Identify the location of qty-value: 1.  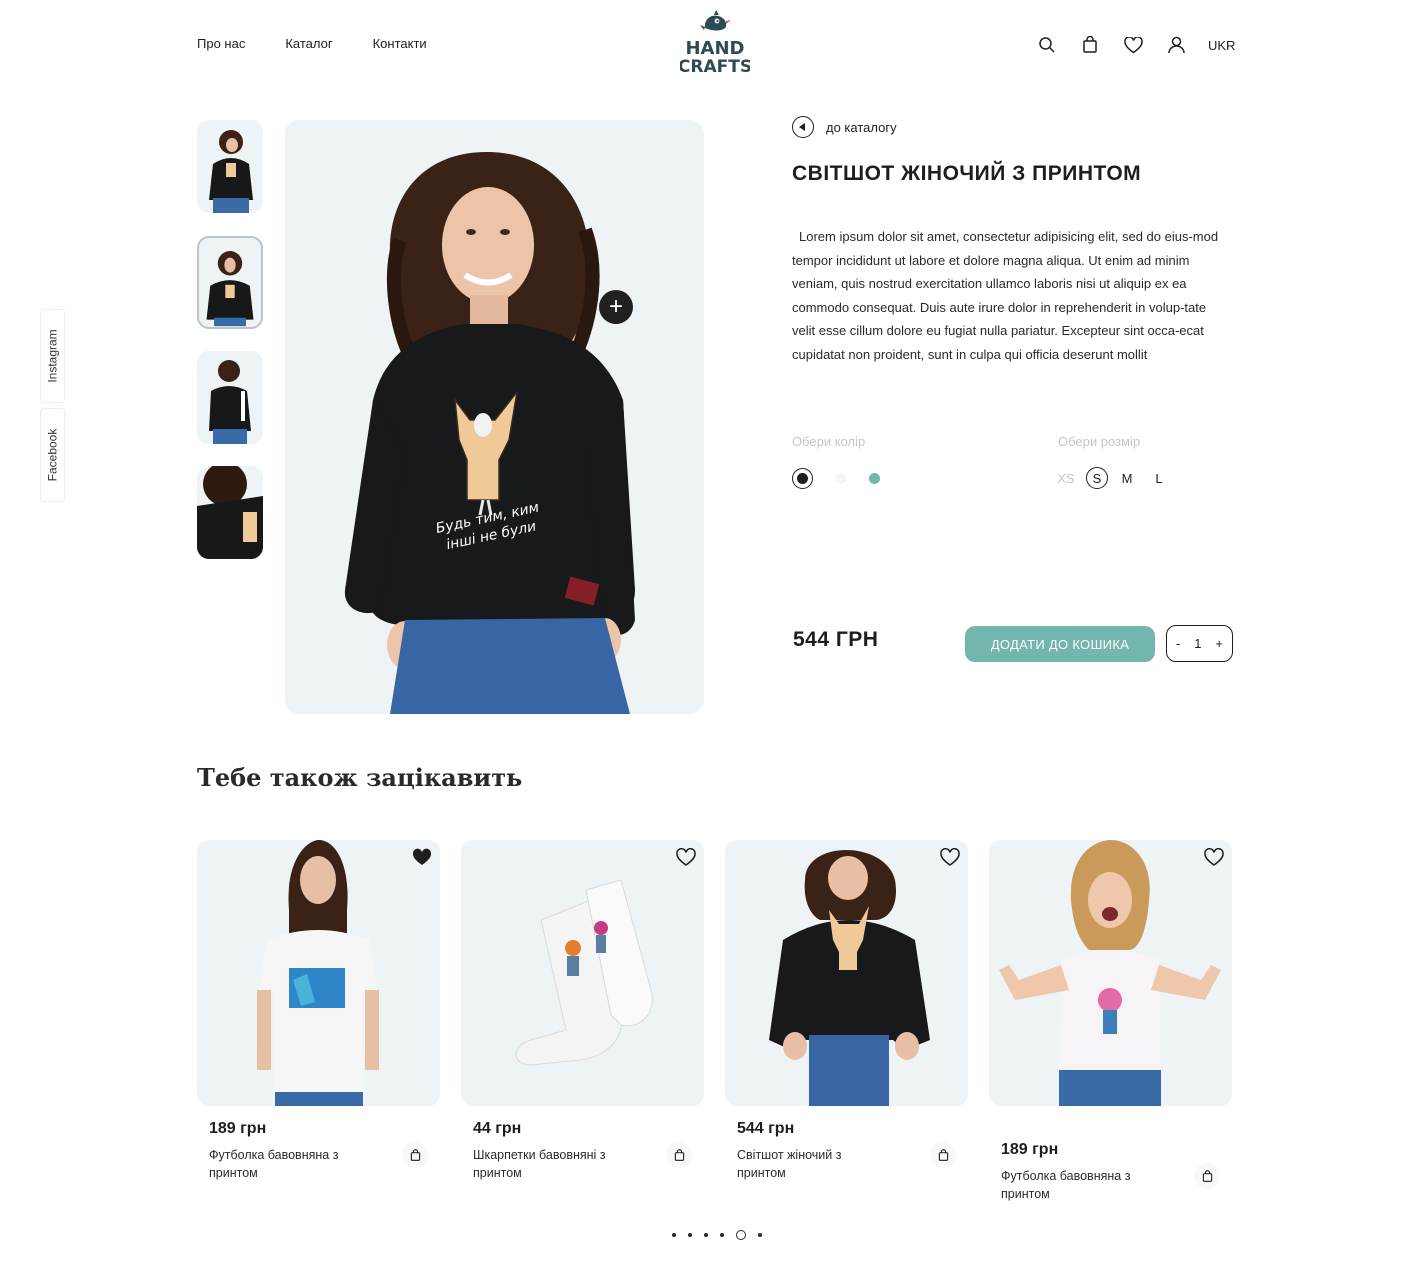
(1197, 643).